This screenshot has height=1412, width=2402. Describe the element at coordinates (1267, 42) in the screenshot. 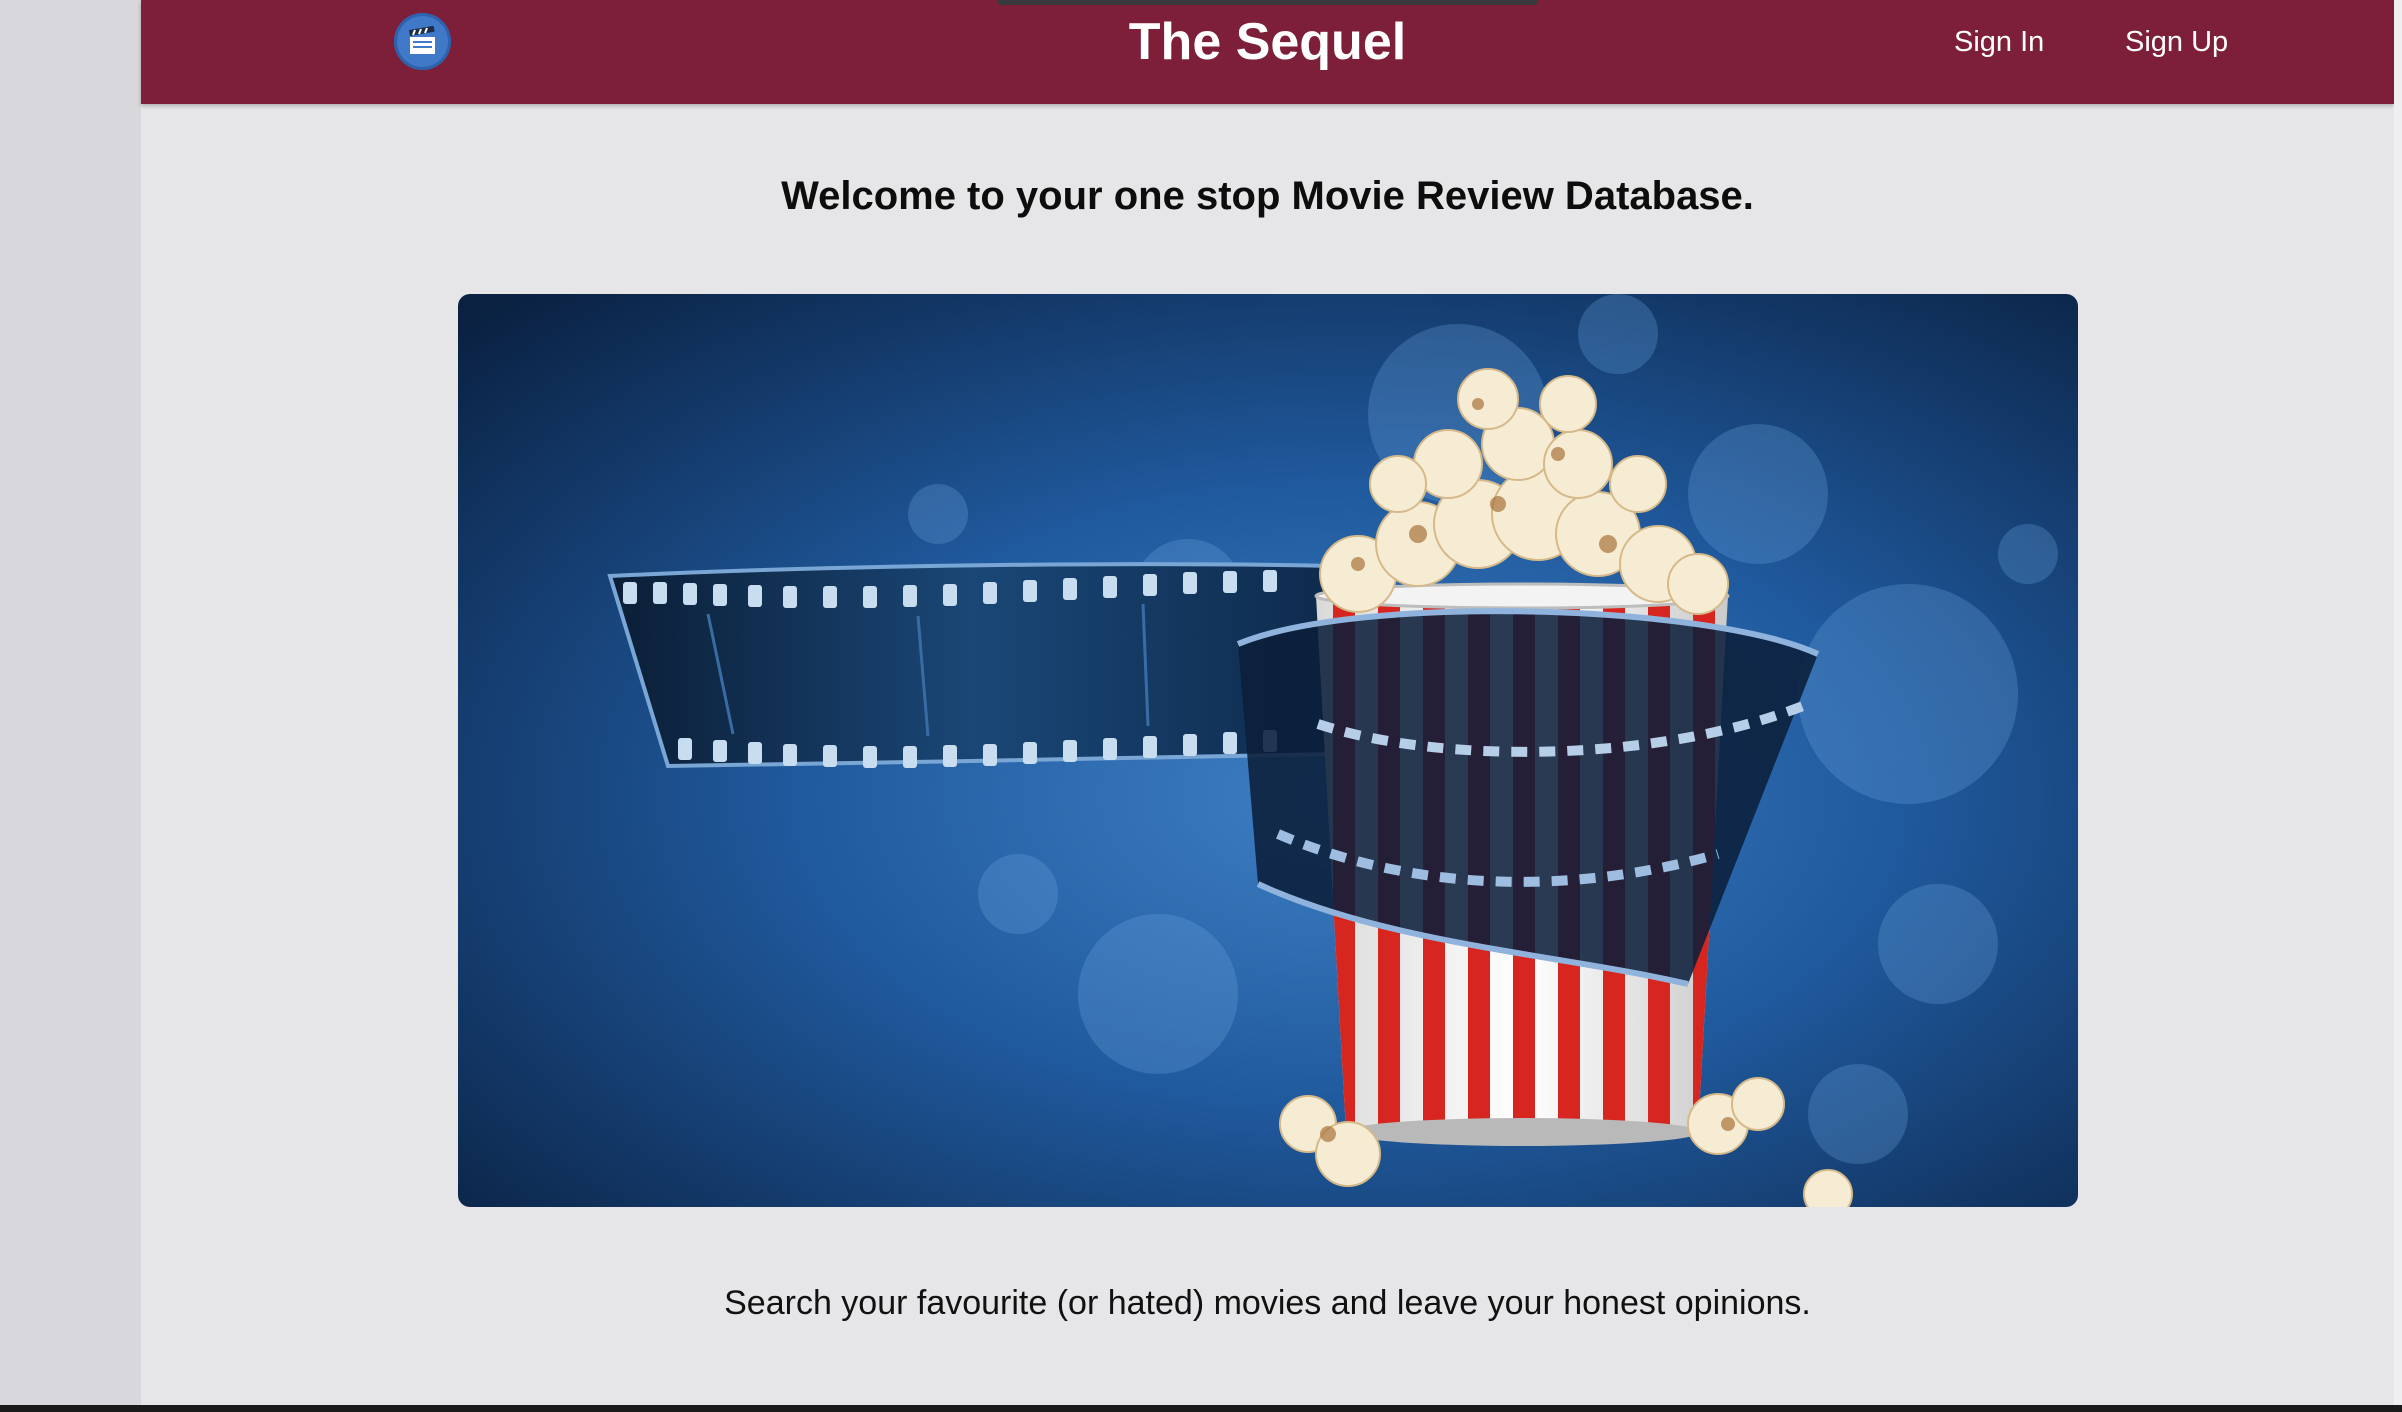

I see `site-title: The Sequel` at that location.